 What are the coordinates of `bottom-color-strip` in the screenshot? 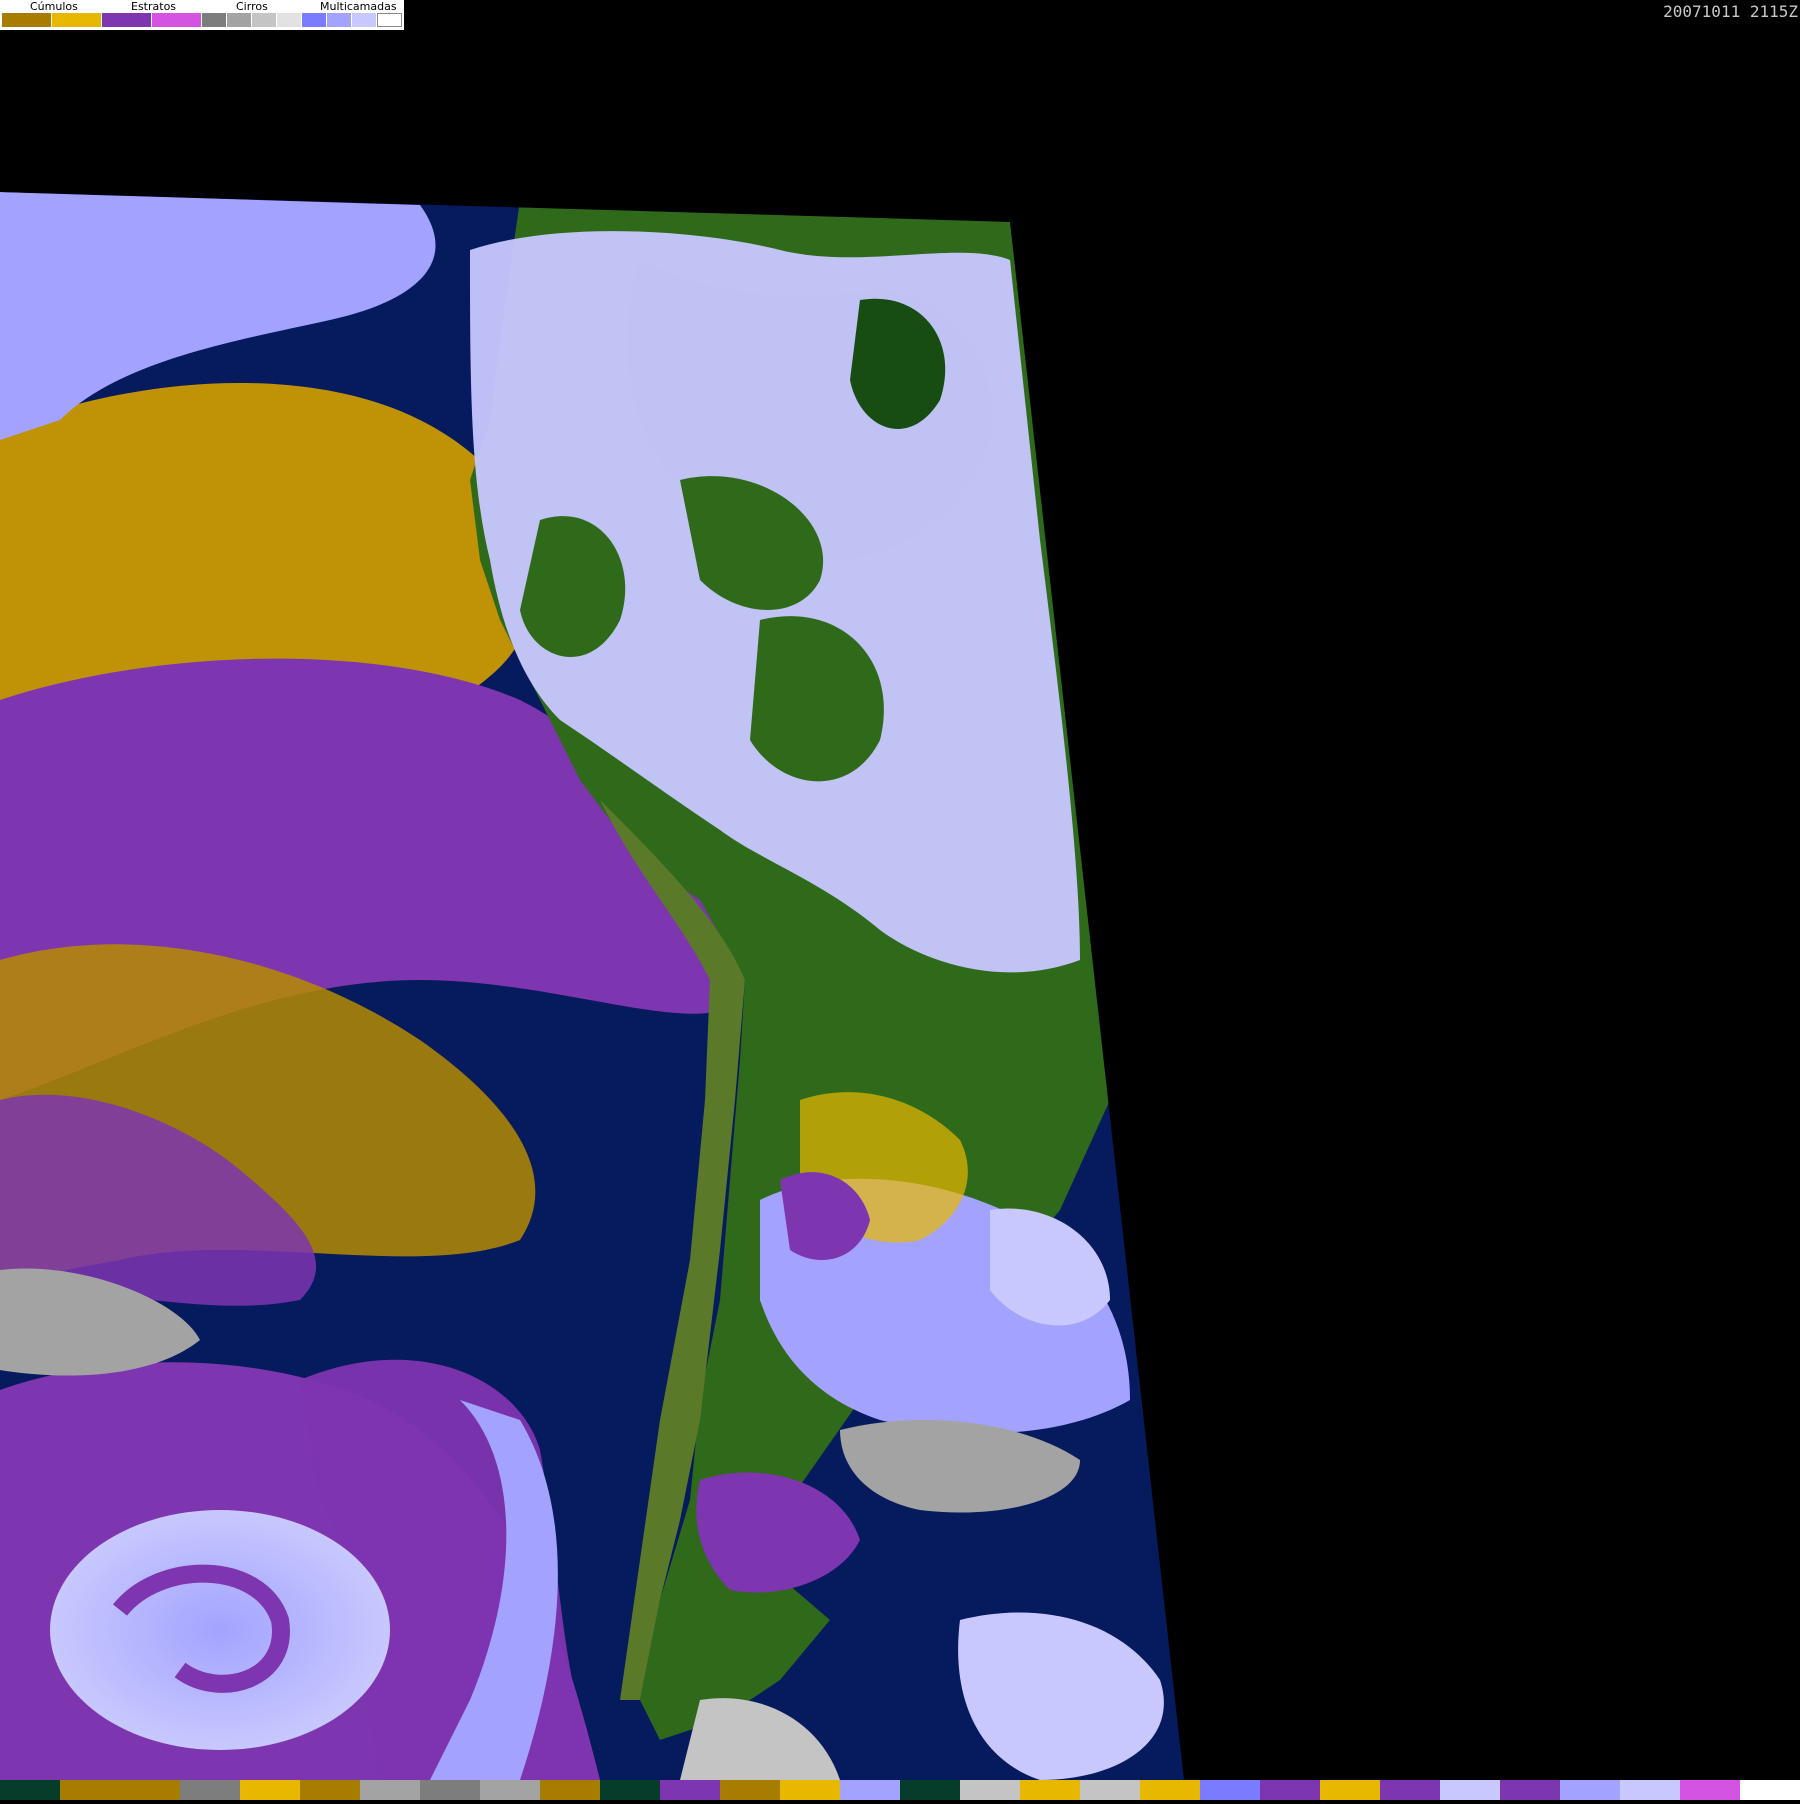 It's located at (900, 1790).